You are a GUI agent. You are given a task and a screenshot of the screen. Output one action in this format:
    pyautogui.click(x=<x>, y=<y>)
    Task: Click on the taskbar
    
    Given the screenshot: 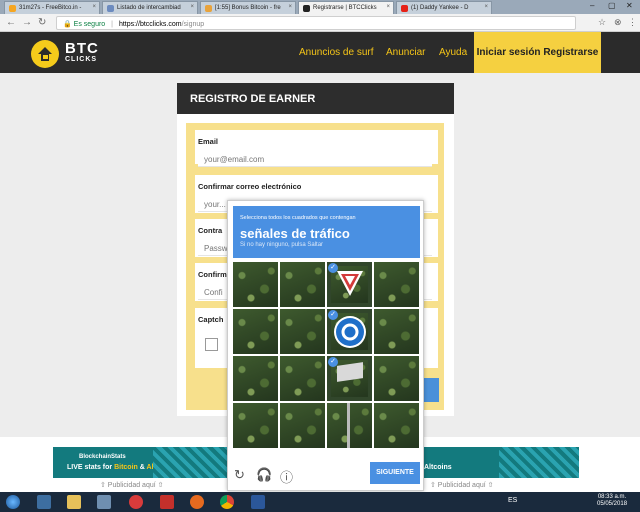 What is the action you would take?
    pyautogui.click(x=320, y=502)
    